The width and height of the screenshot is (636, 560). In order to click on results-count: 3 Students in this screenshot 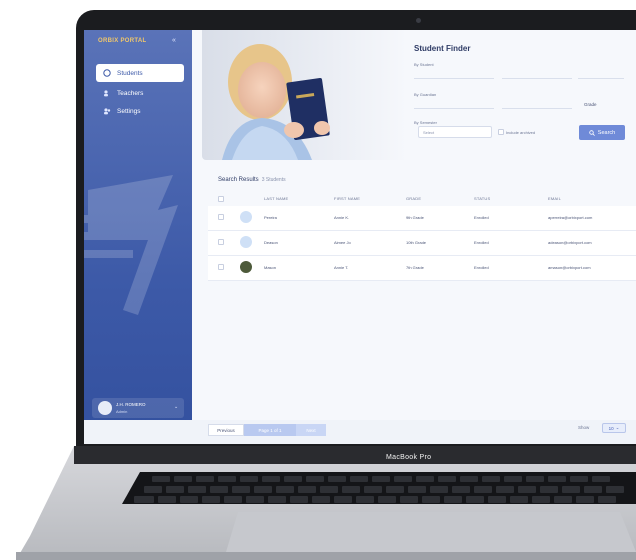, I will do `click(273, 180)`.